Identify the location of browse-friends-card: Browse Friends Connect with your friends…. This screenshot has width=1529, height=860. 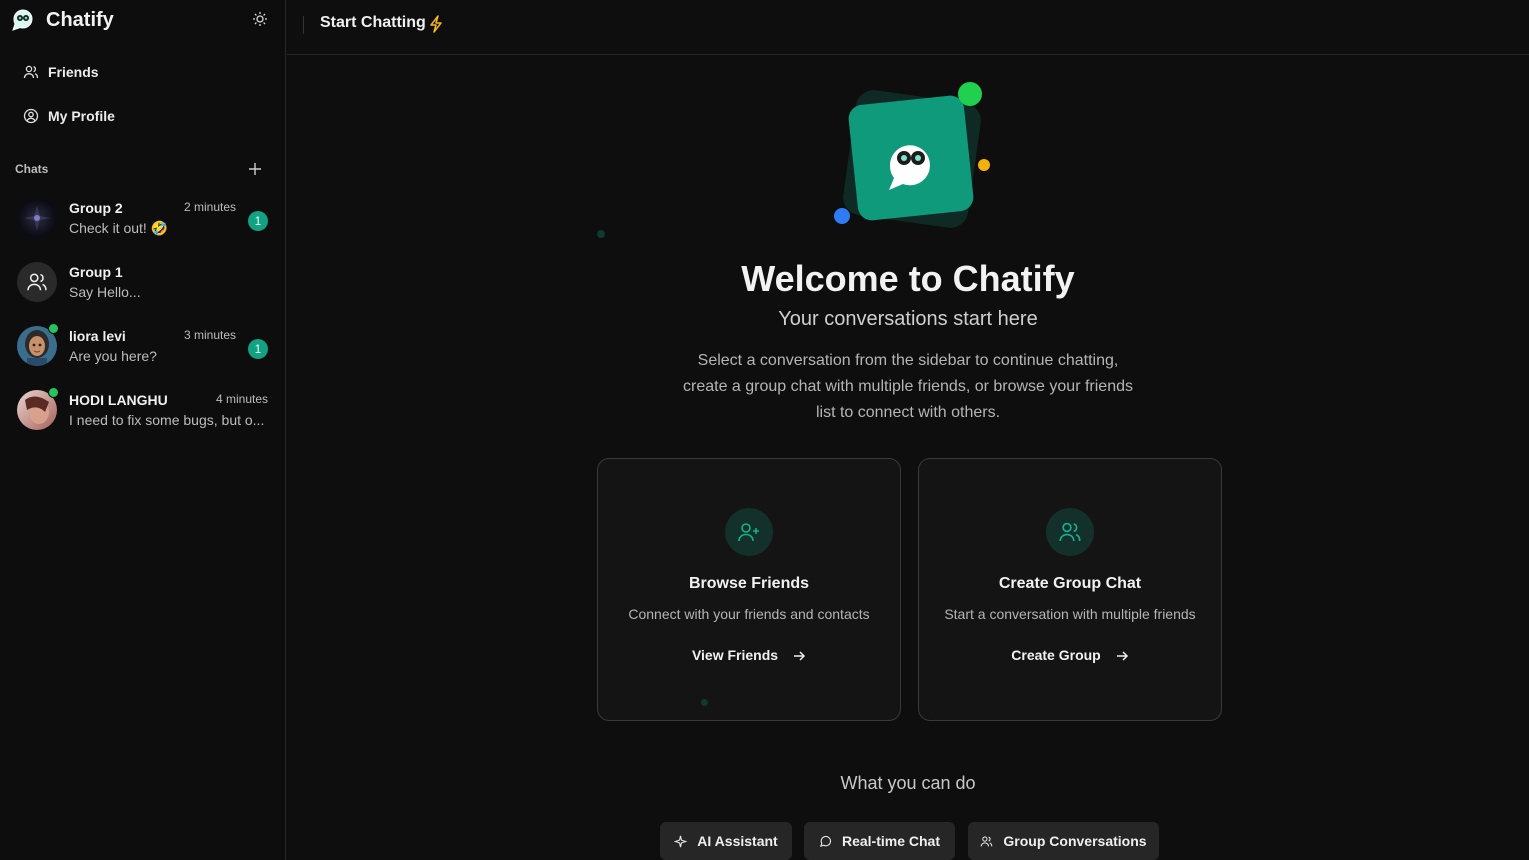
(749, 589).